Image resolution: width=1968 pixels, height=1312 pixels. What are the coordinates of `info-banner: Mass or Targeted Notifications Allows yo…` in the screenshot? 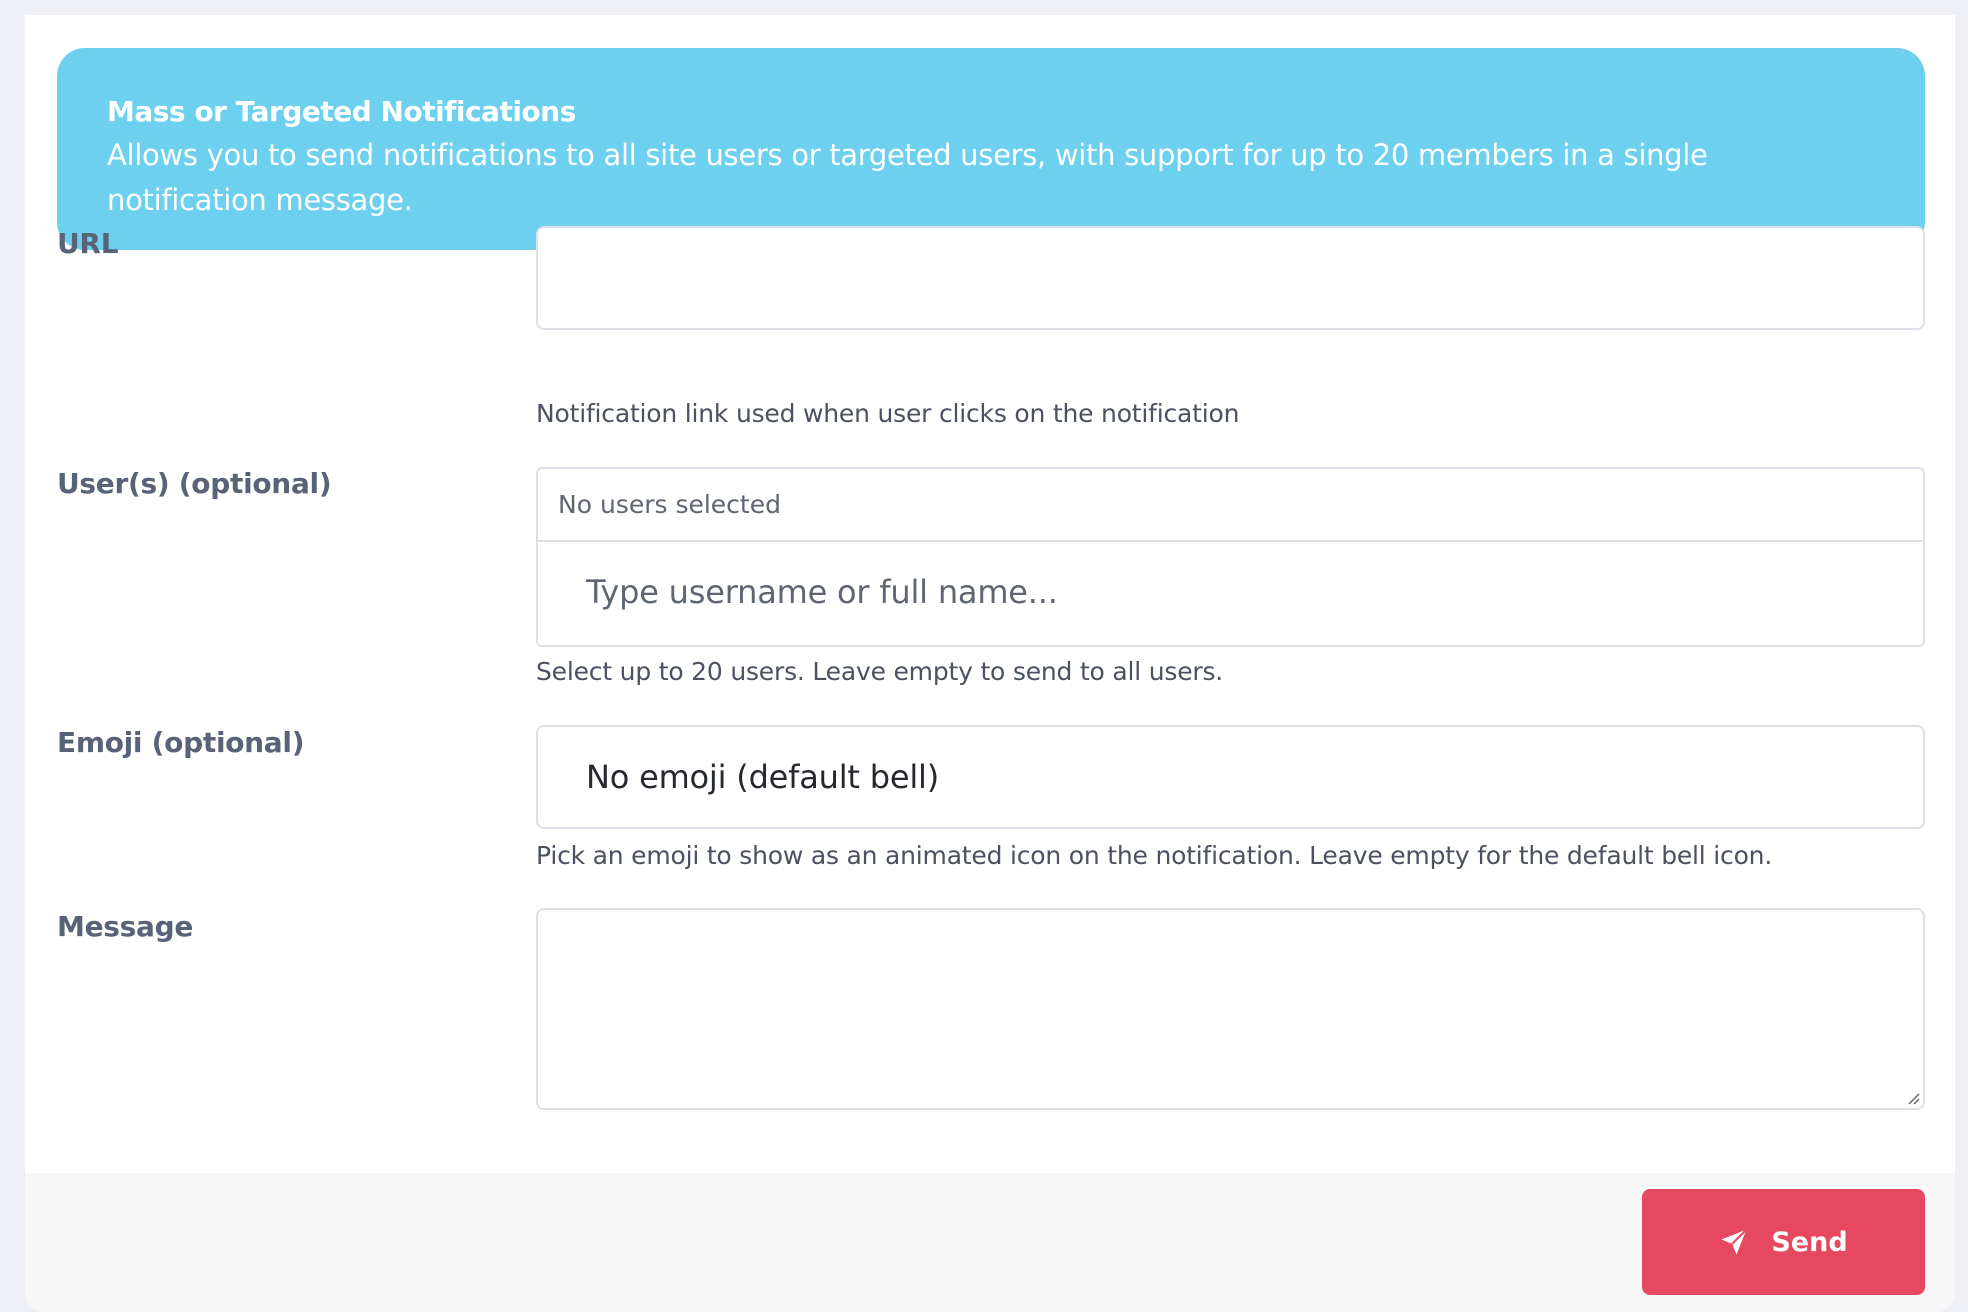 It's located at (991, 149).